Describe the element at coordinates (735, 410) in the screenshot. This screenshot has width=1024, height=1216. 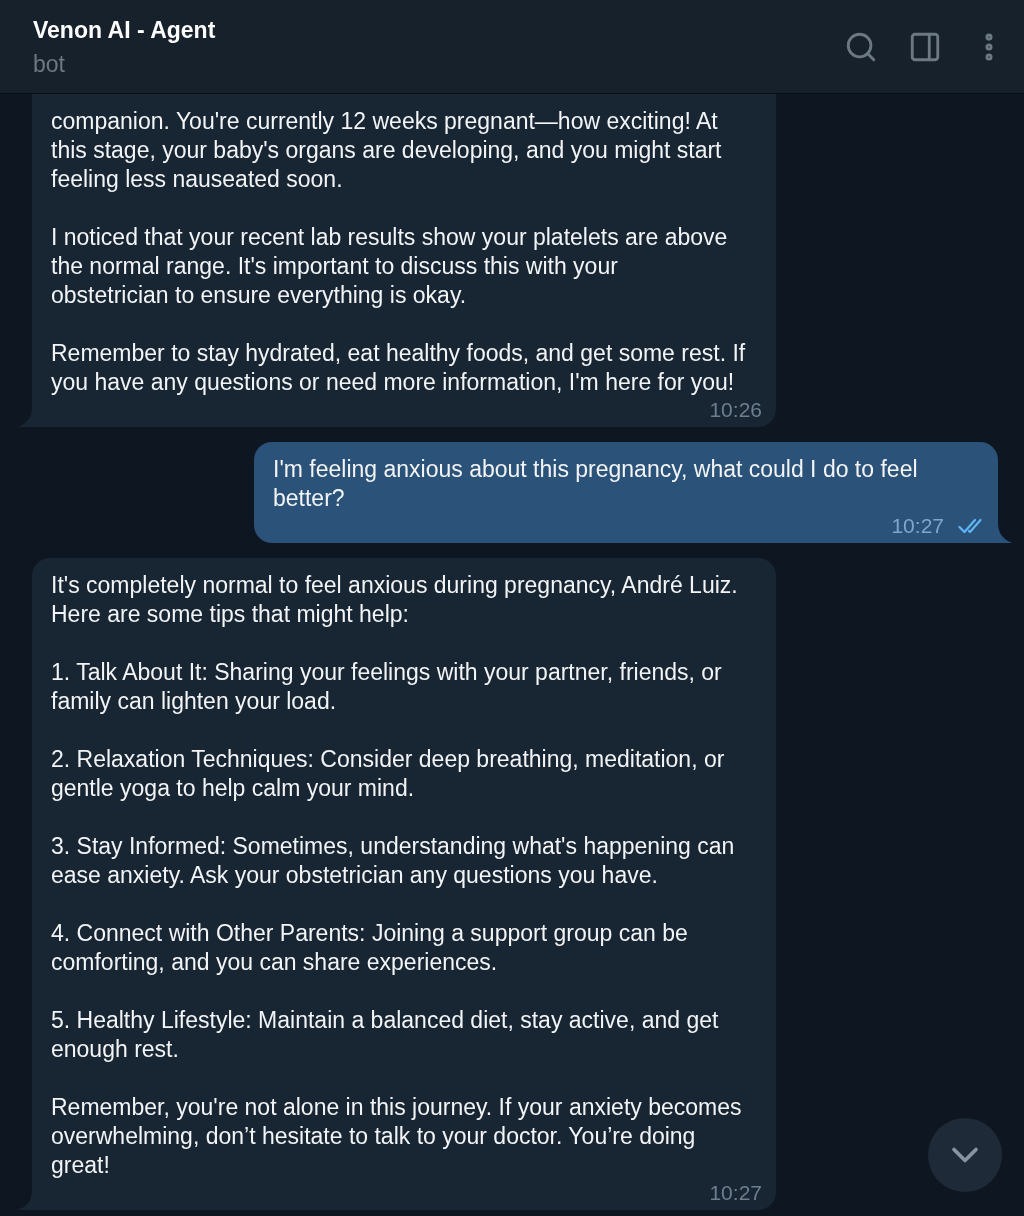
I see `message-time: 10:26` at that location.